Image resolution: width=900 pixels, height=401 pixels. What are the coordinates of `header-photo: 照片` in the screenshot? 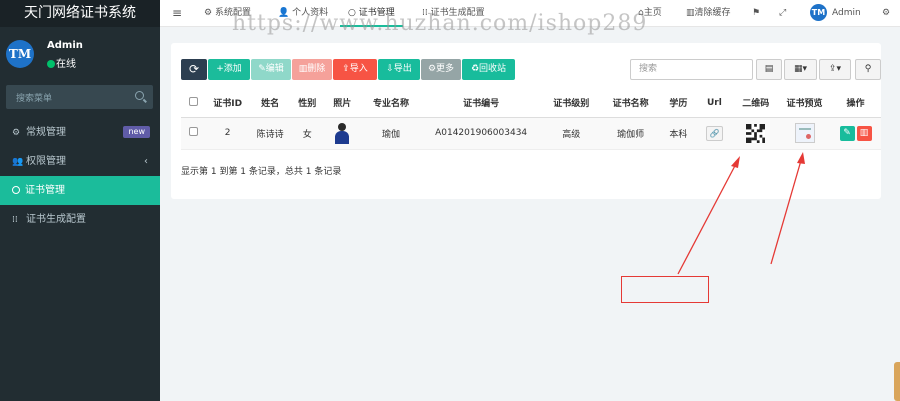 It's located at (342, 103).